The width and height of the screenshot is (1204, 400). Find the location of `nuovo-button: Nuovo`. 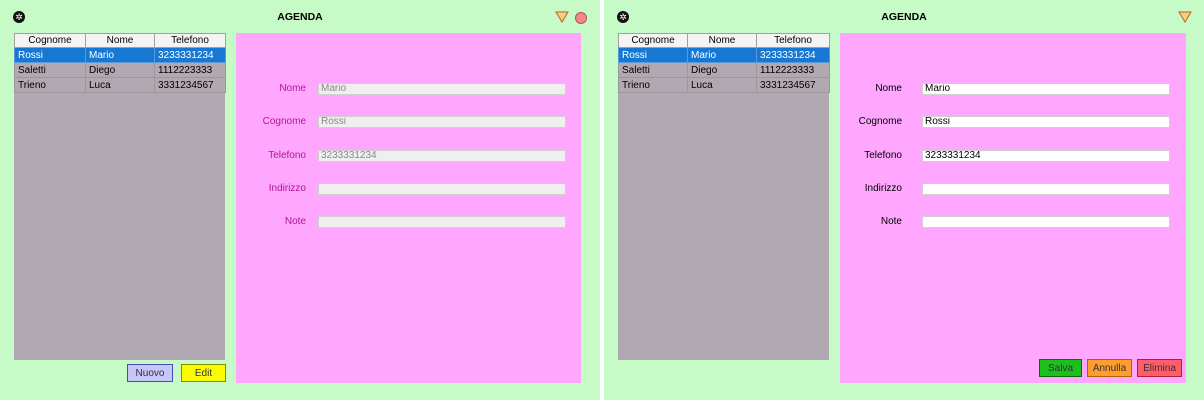

nuovo-button: Nuovo is located at coordinates (150, 373).